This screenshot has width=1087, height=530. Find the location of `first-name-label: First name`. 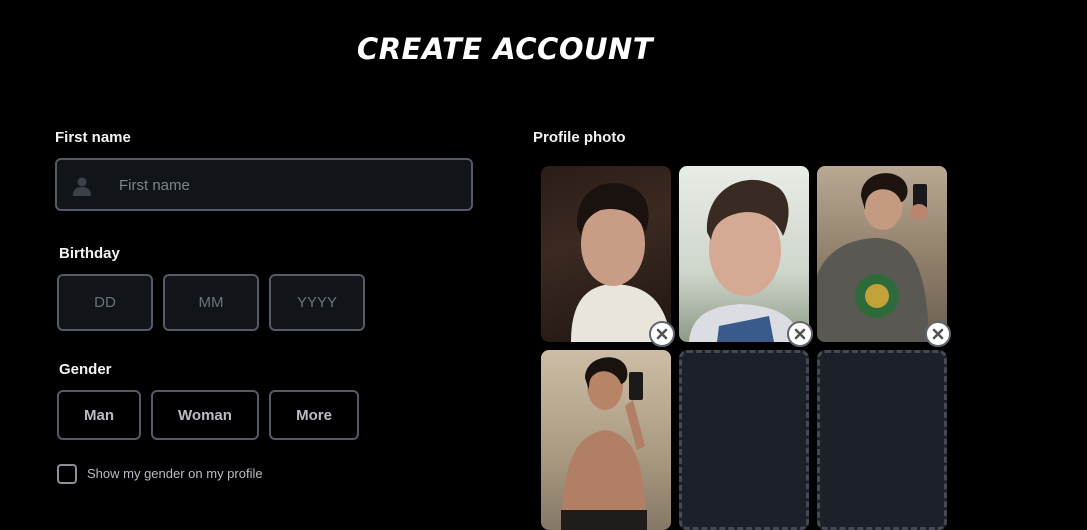

first-name-label: First name is located at coordinates (93, 137).